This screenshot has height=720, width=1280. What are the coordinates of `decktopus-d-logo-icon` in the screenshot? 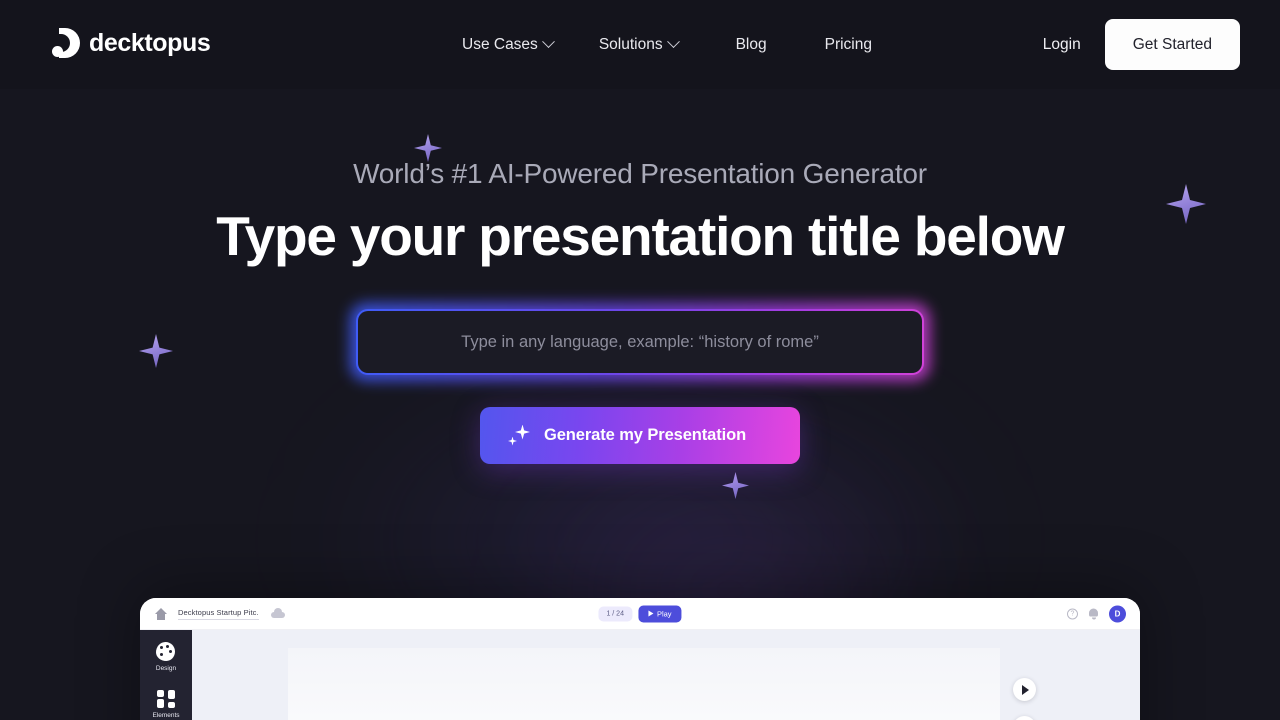 It's located at (66, 43).